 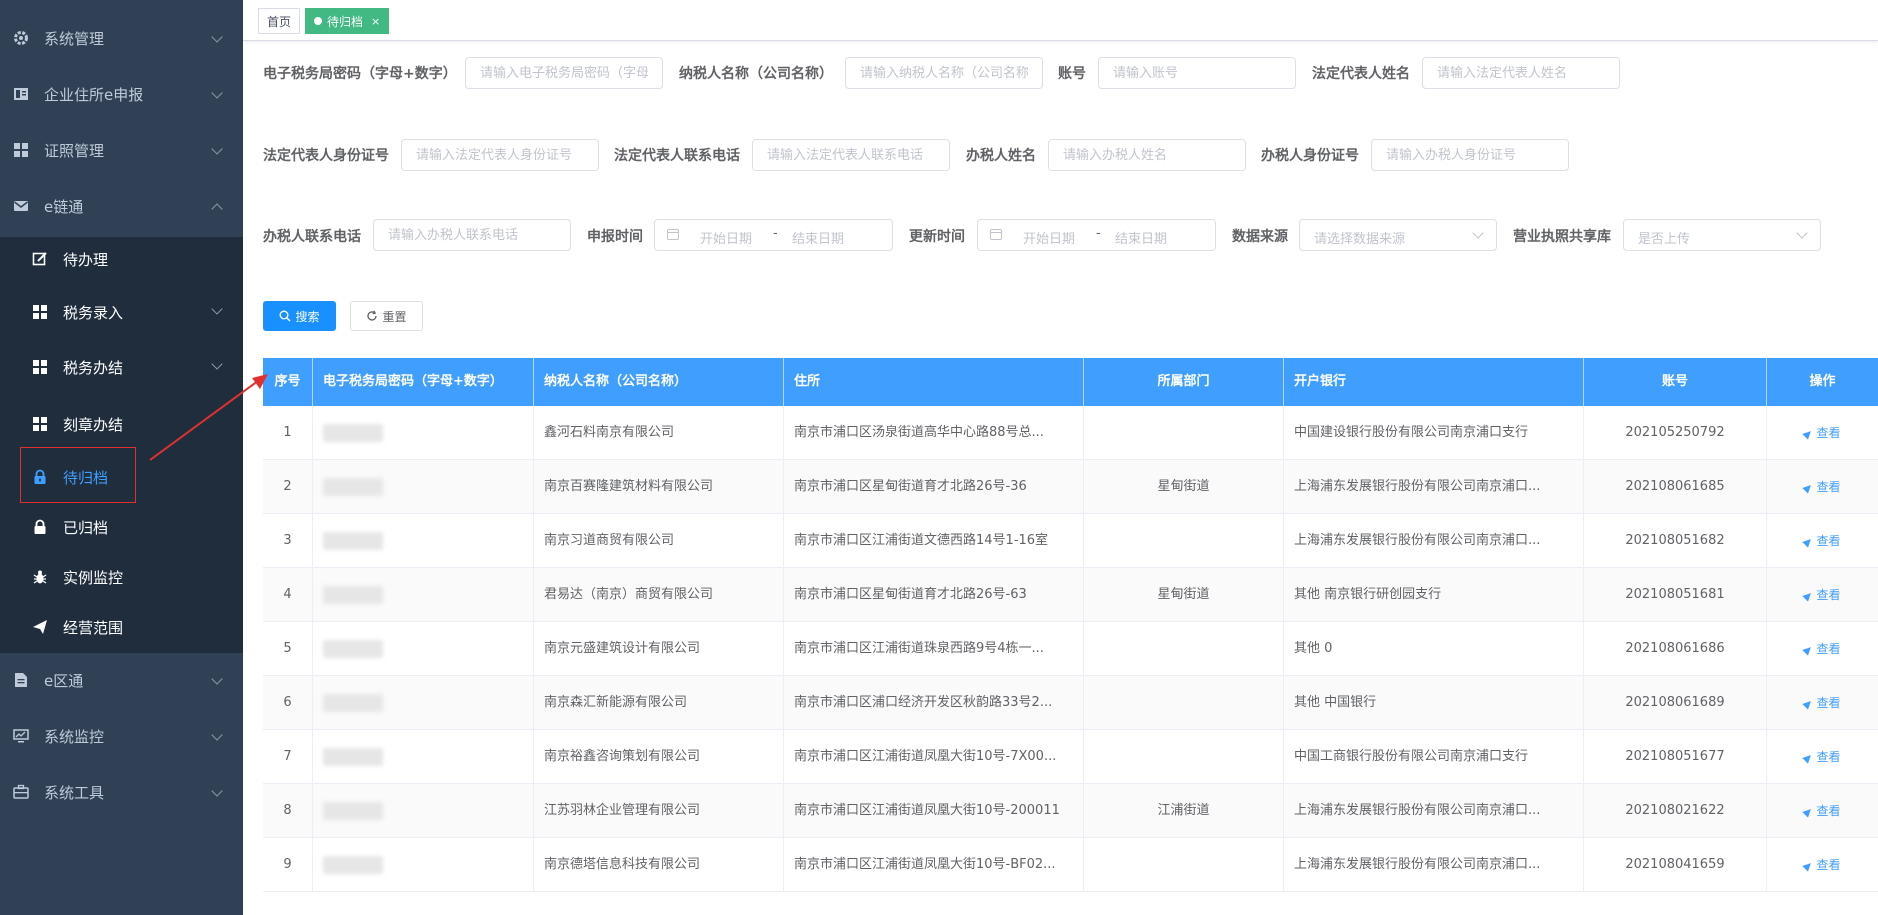 What do you see at coordinates (1001, 156) in the screenshot?
I see `agent-name-label: 办税人姓名` at bounding box center [1001, 156].